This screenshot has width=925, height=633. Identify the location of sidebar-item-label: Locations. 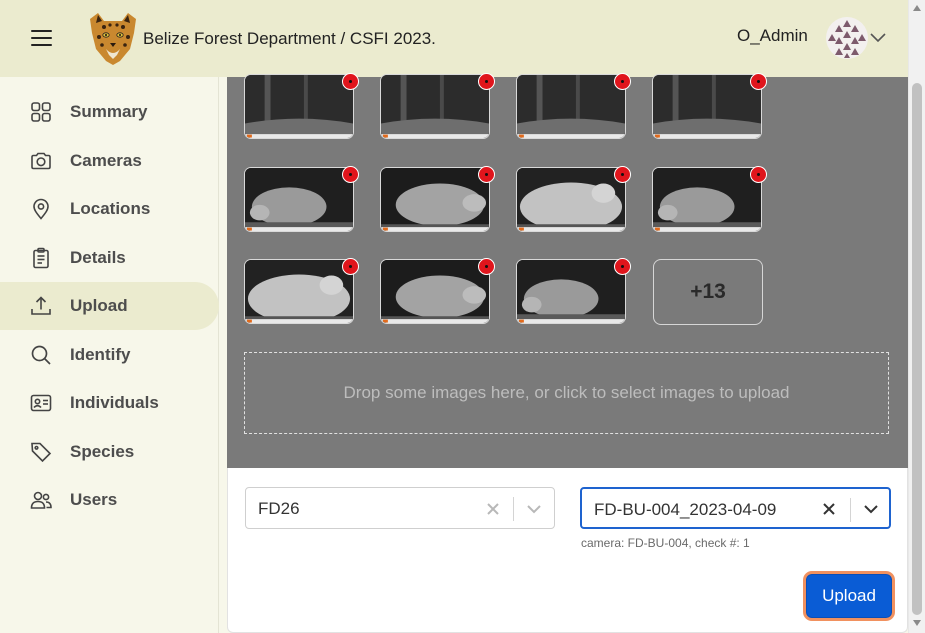
(110, 208).